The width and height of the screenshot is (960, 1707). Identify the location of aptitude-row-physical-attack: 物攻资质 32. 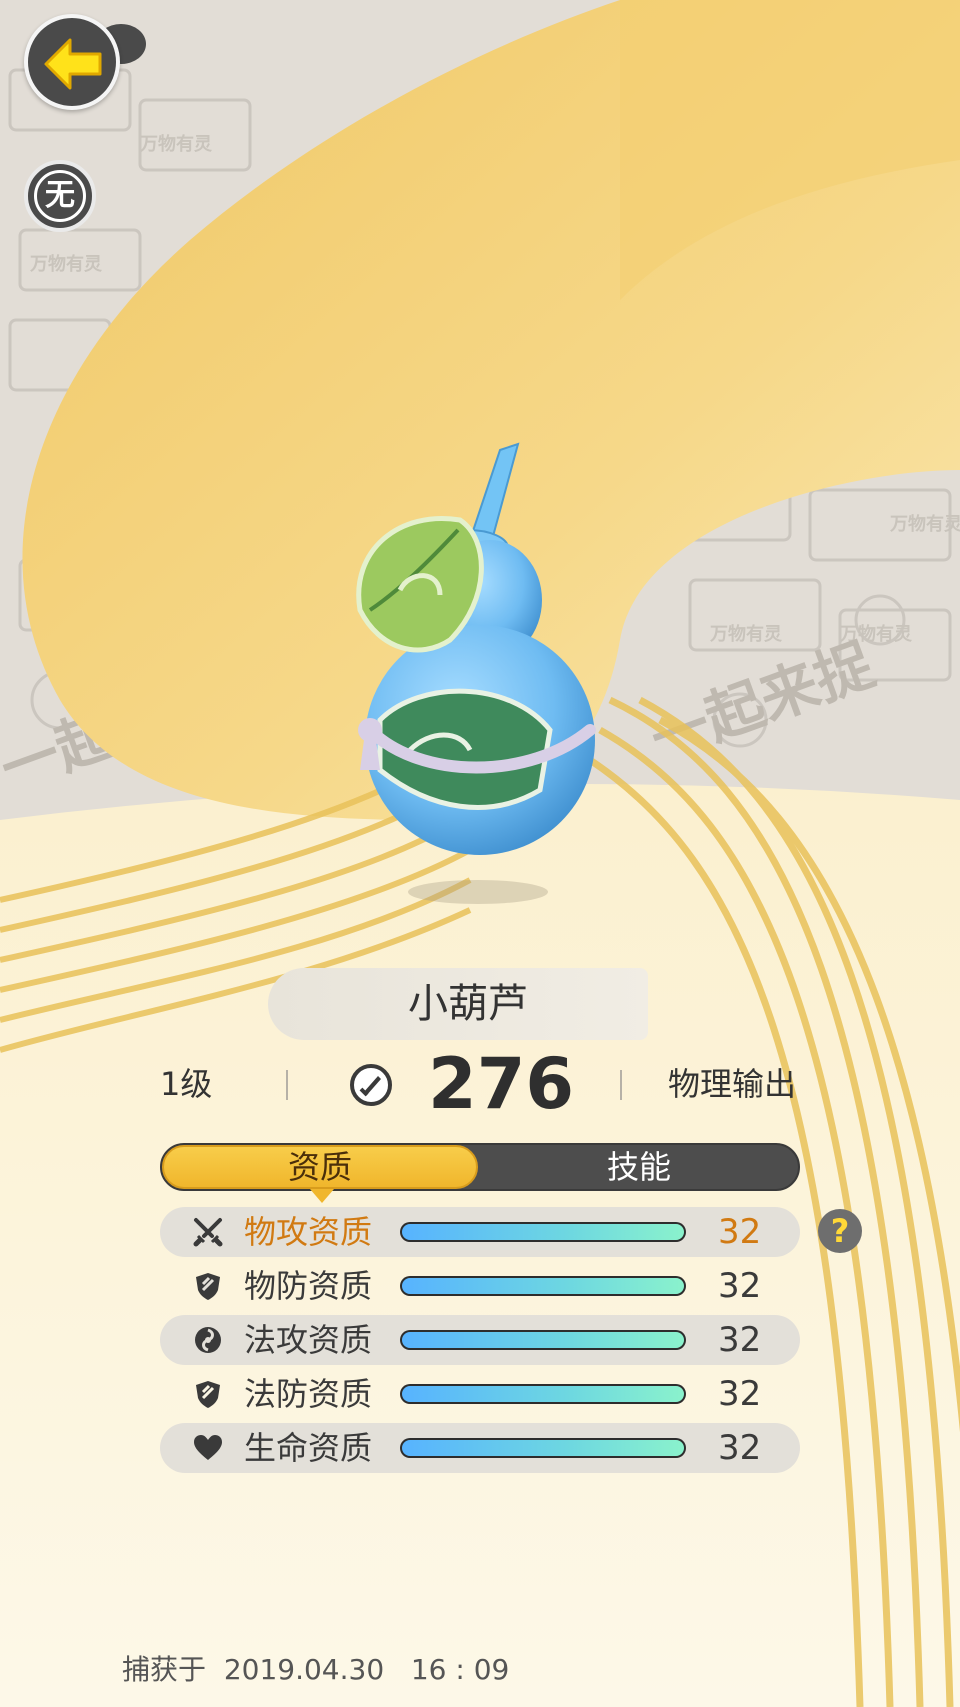
(480, 1232).